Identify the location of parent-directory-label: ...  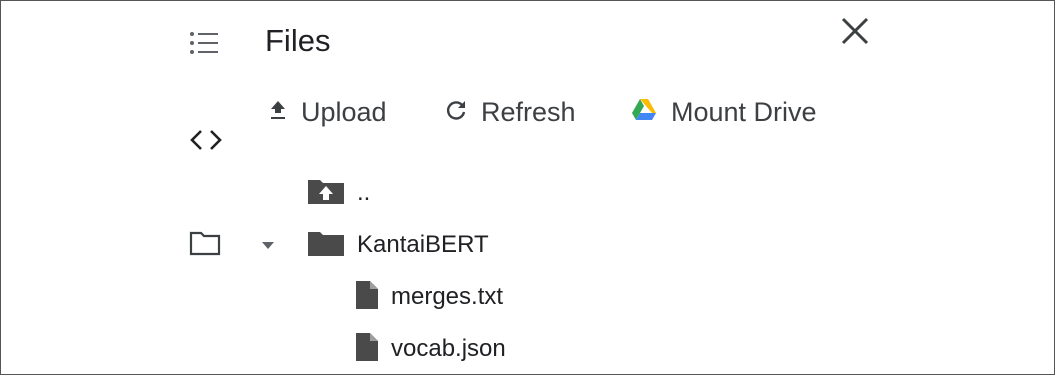
(364, 192).